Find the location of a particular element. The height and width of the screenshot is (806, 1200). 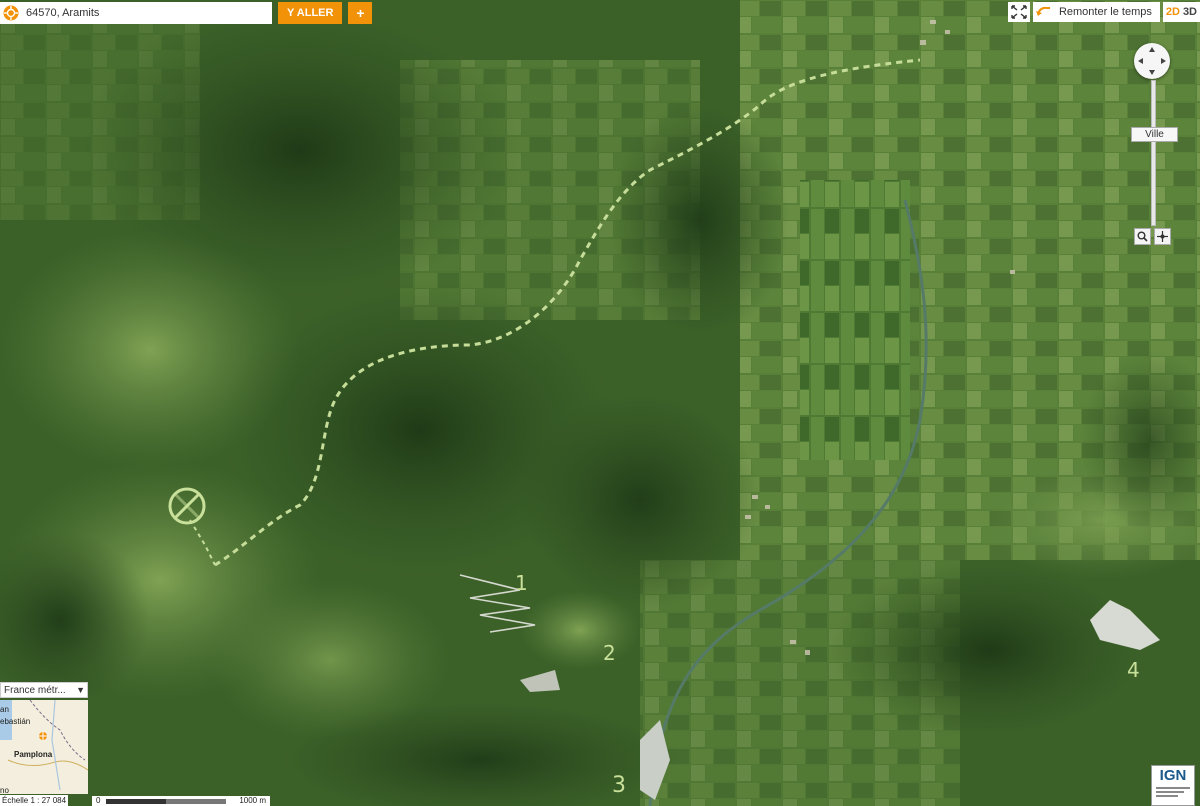

crosshair-icon is located at coordinates (1162, 236).